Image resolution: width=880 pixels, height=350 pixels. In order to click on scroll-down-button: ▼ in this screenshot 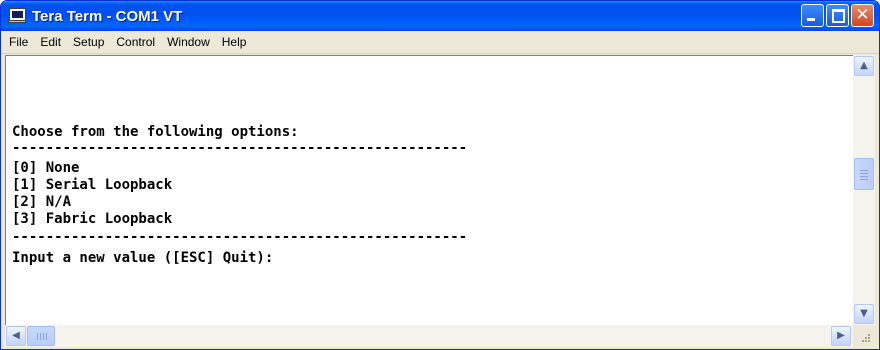, I will do `click(864, 314)`.